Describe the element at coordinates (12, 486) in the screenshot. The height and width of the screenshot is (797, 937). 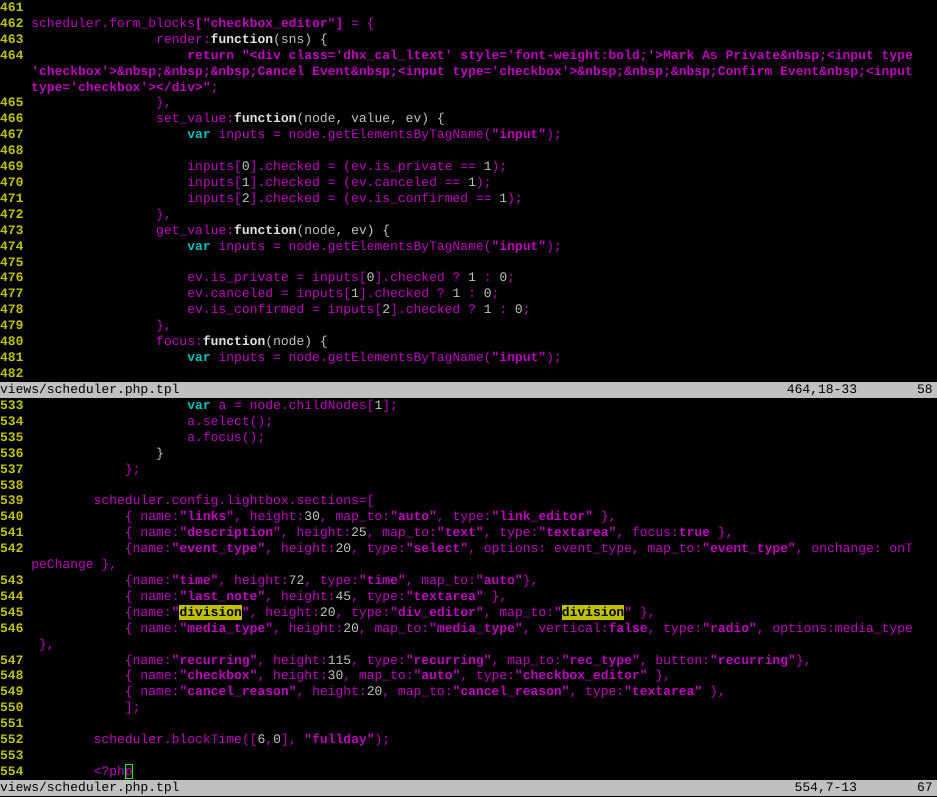
I see `line-number: 538` at that location.